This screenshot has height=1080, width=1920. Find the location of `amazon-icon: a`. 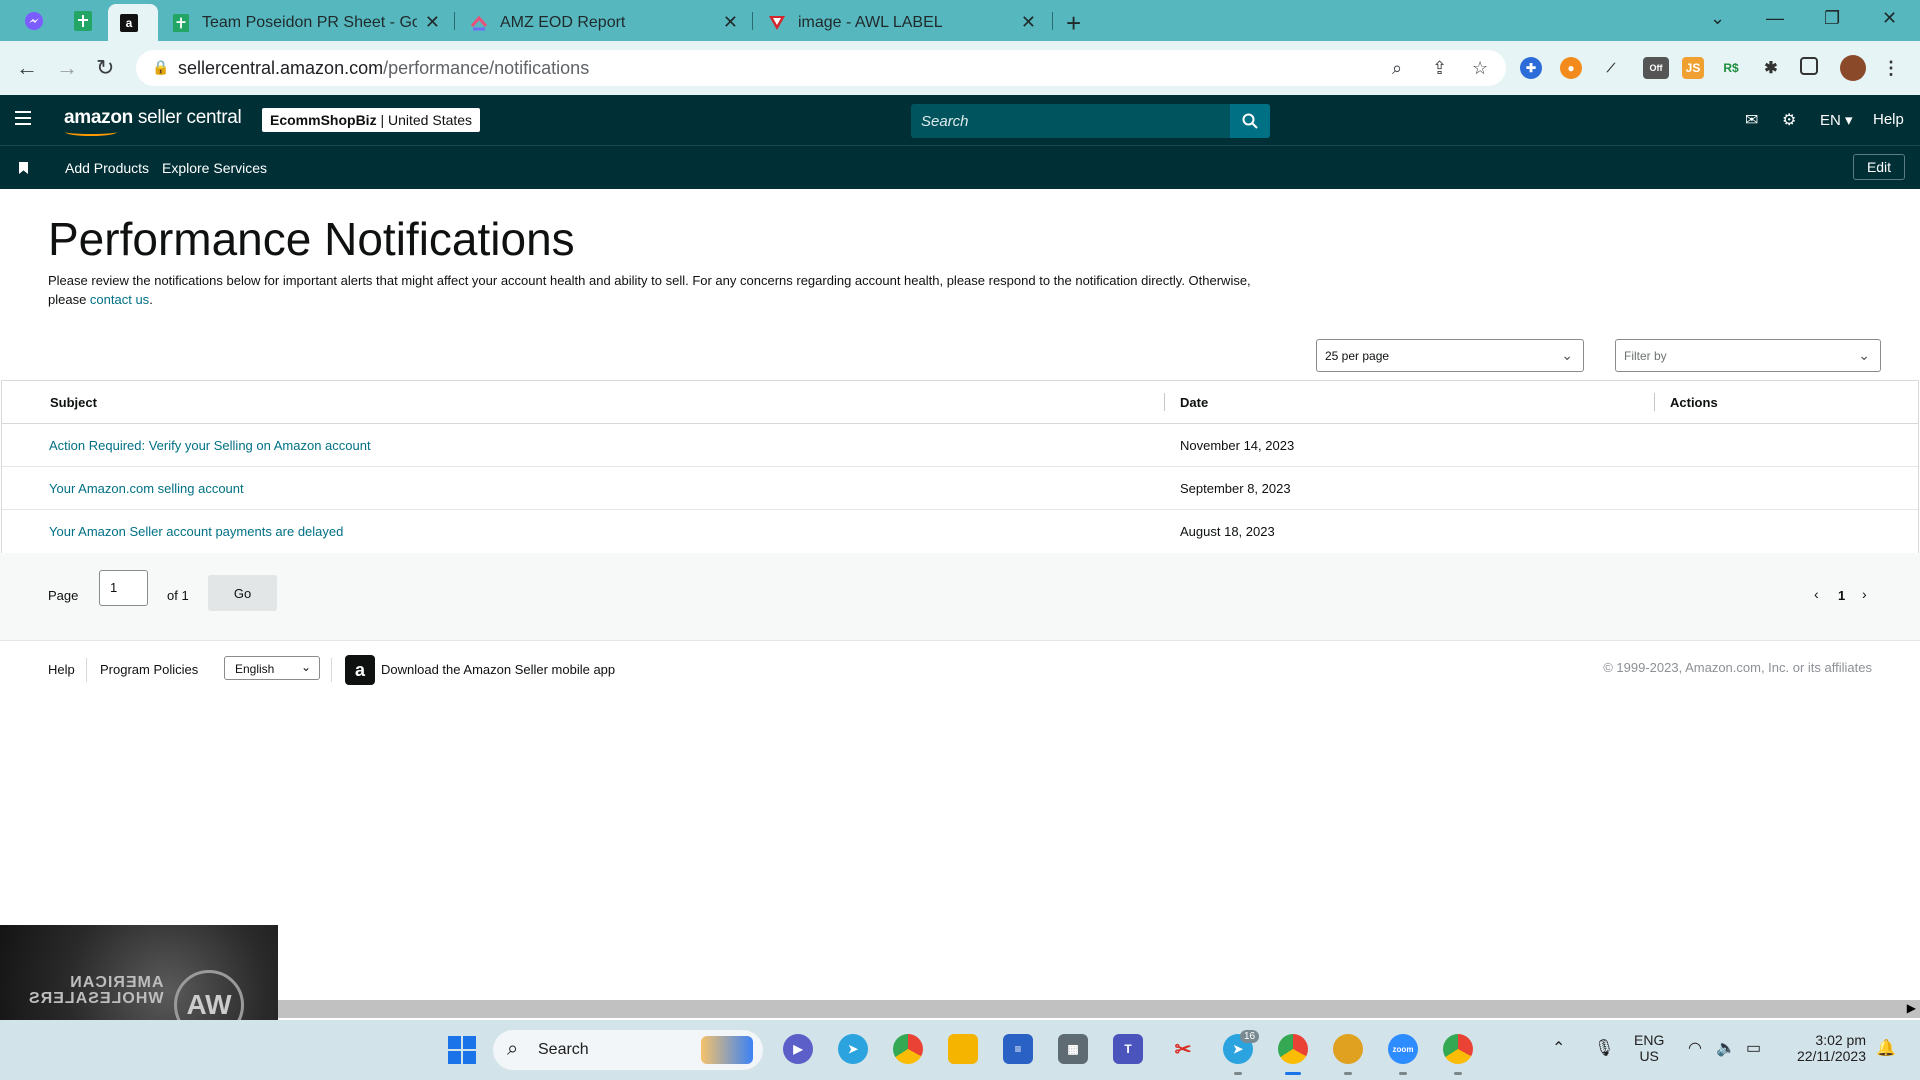

amazon-icon: a is located at coordinates (129, 22).